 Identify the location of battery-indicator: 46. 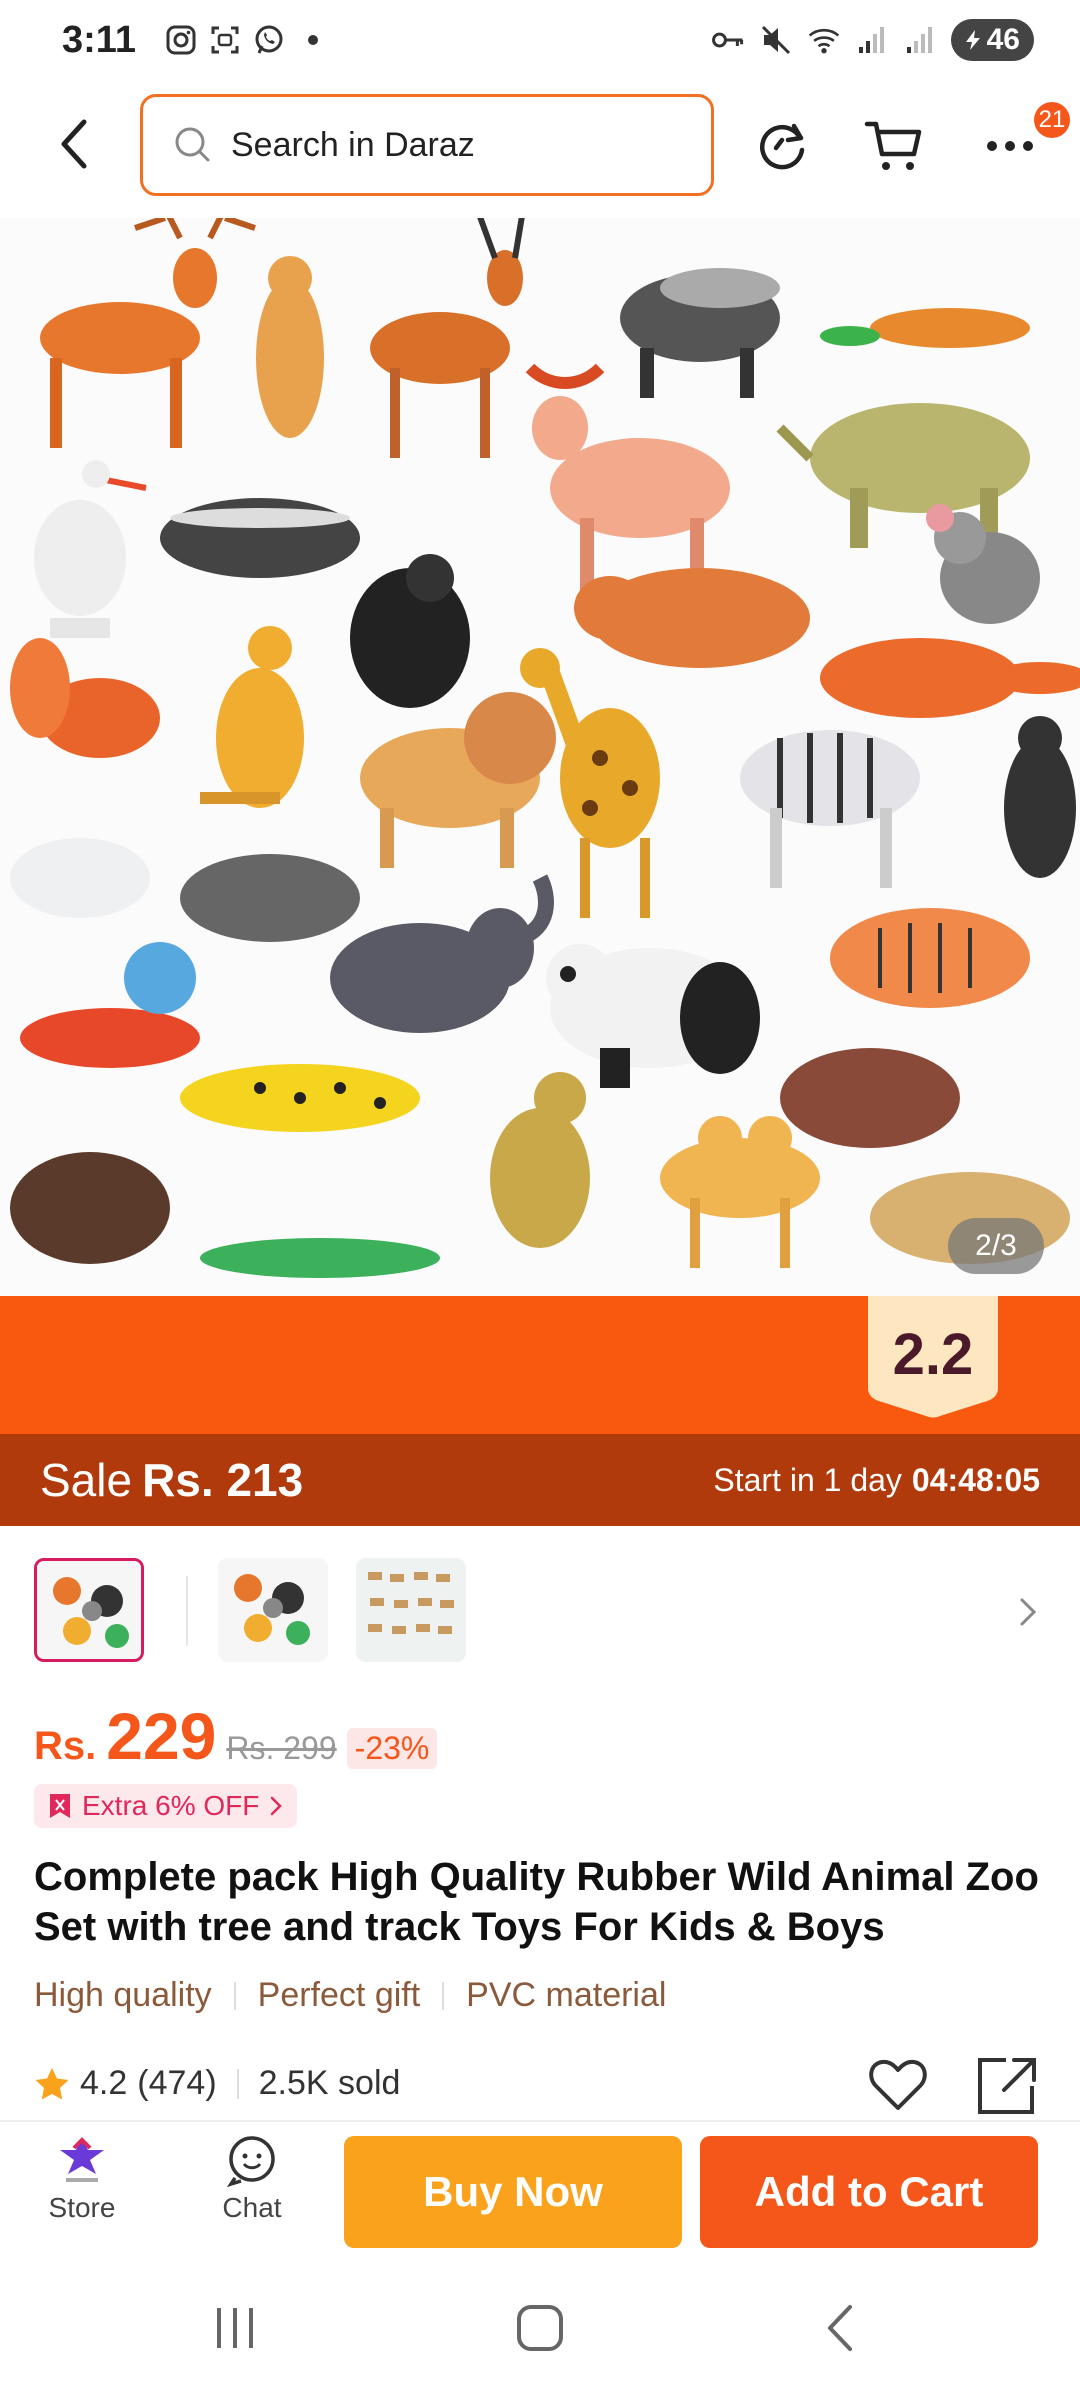
(992, 40).